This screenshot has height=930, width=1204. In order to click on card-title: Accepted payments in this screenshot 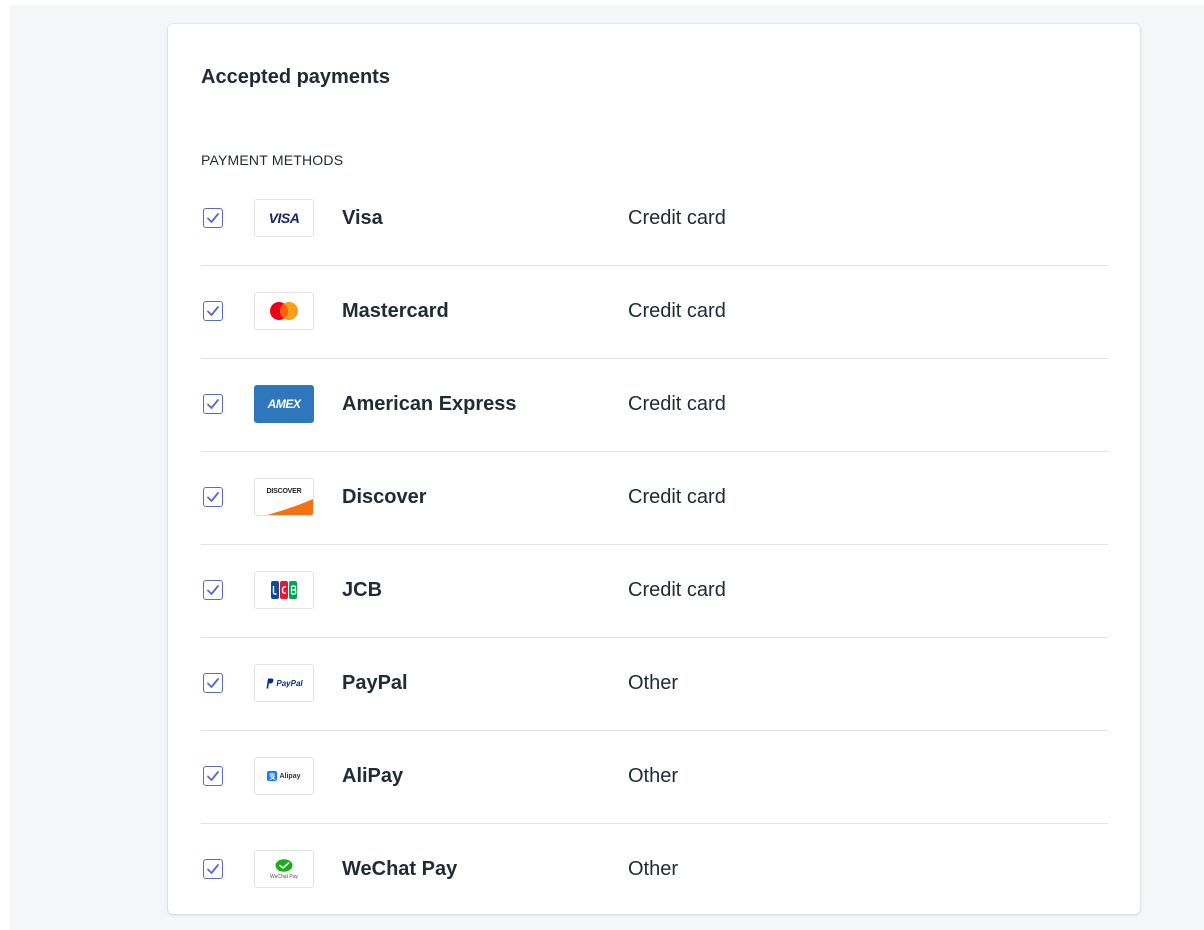, I will do `click(295, 77)`.